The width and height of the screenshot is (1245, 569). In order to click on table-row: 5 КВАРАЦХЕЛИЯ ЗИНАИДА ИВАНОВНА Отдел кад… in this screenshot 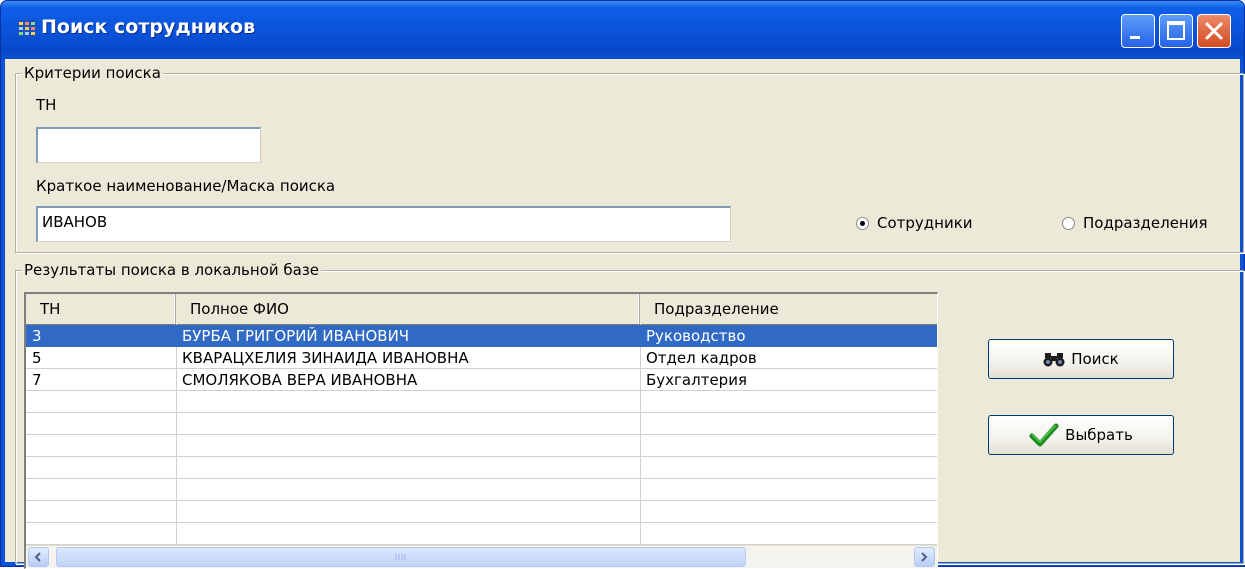, I will do `click(481, 358)`.